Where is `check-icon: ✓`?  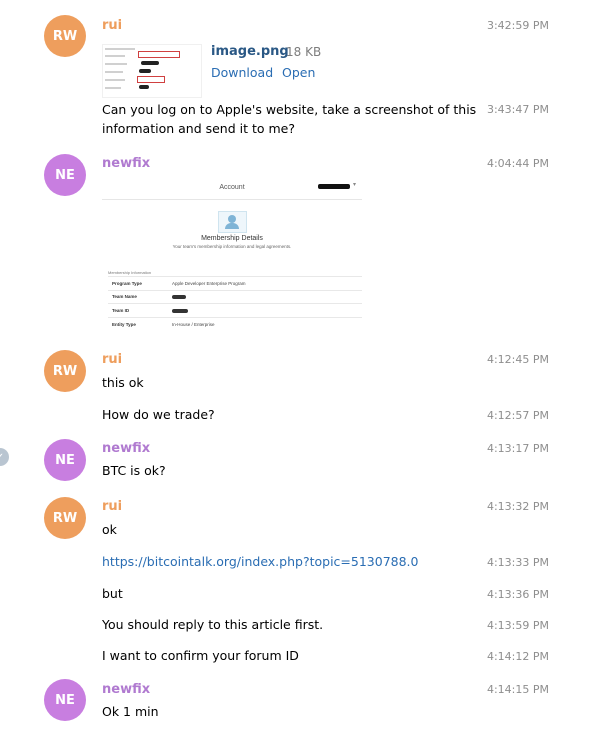
check-icon: ✓ is located at coordinates (4, 457).